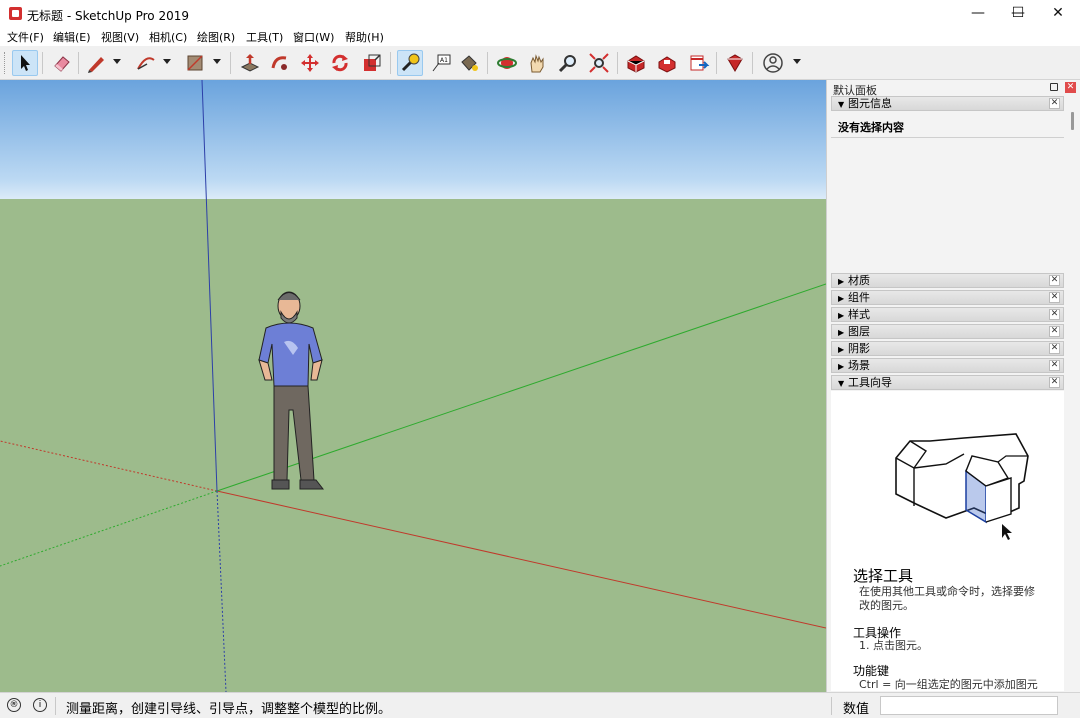  Describe the element at coordinates (947, 314) in the screenshot. I see `panel-styles: ▶ 样式 ✕` at that location.